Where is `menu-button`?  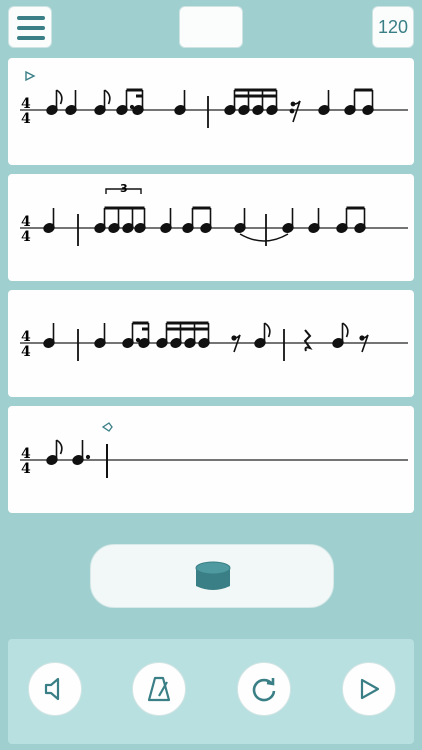 menu-button is located at coordinates (30, 27).